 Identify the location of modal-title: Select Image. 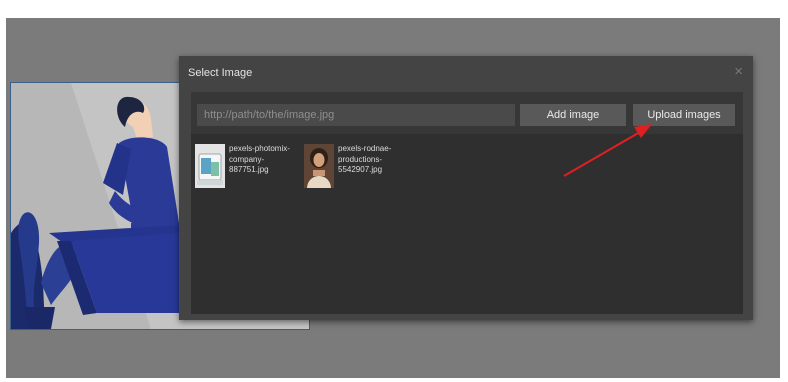
(220, 73).